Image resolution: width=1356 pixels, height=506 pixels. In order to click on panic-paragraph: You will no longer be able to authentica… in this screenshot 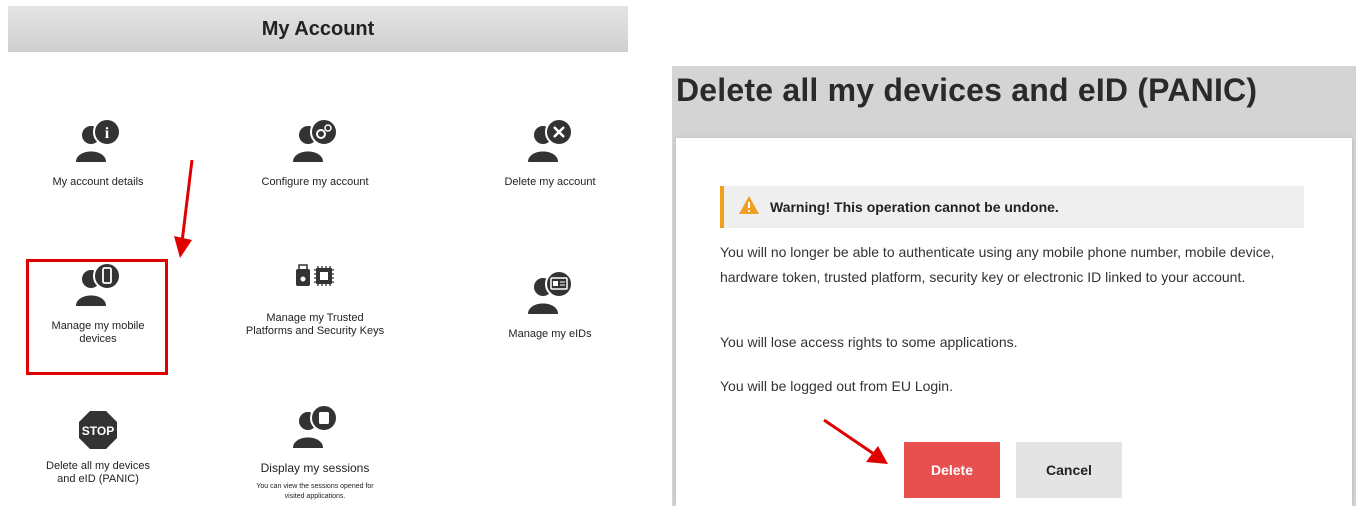, I will do `click(997, 264)`.